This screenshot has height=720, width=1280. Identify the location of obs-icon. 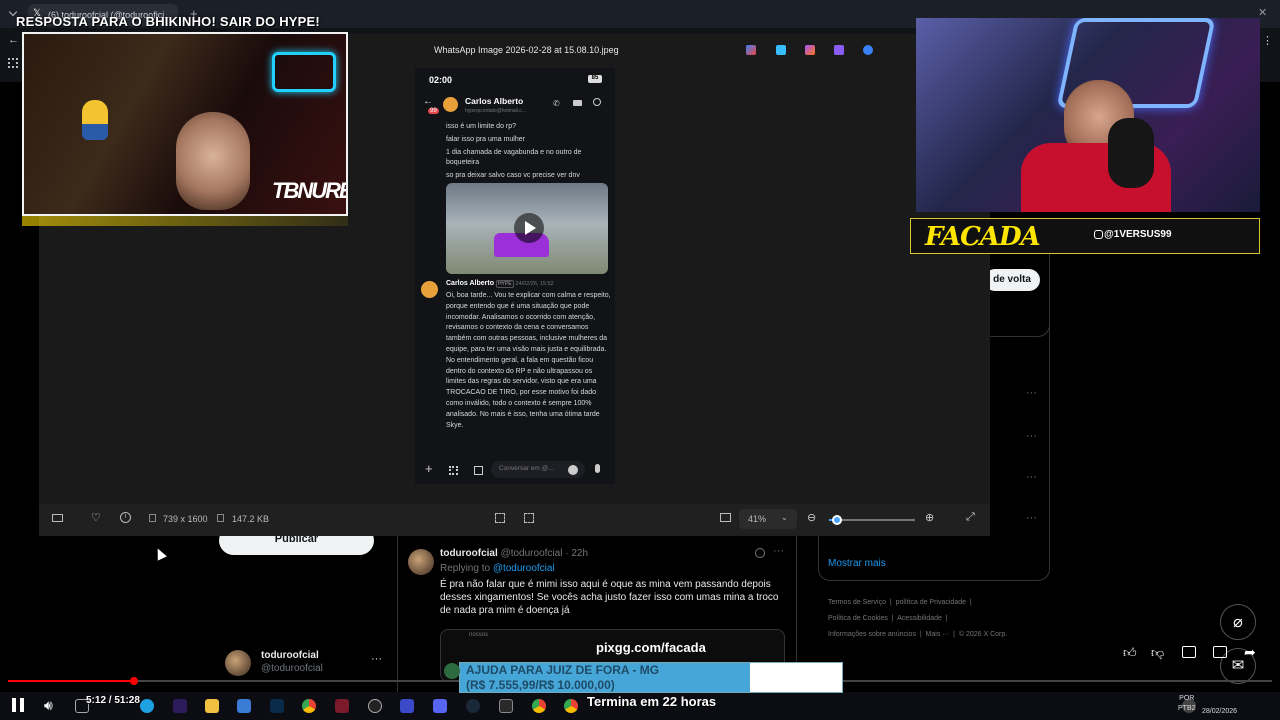
(375, 706).